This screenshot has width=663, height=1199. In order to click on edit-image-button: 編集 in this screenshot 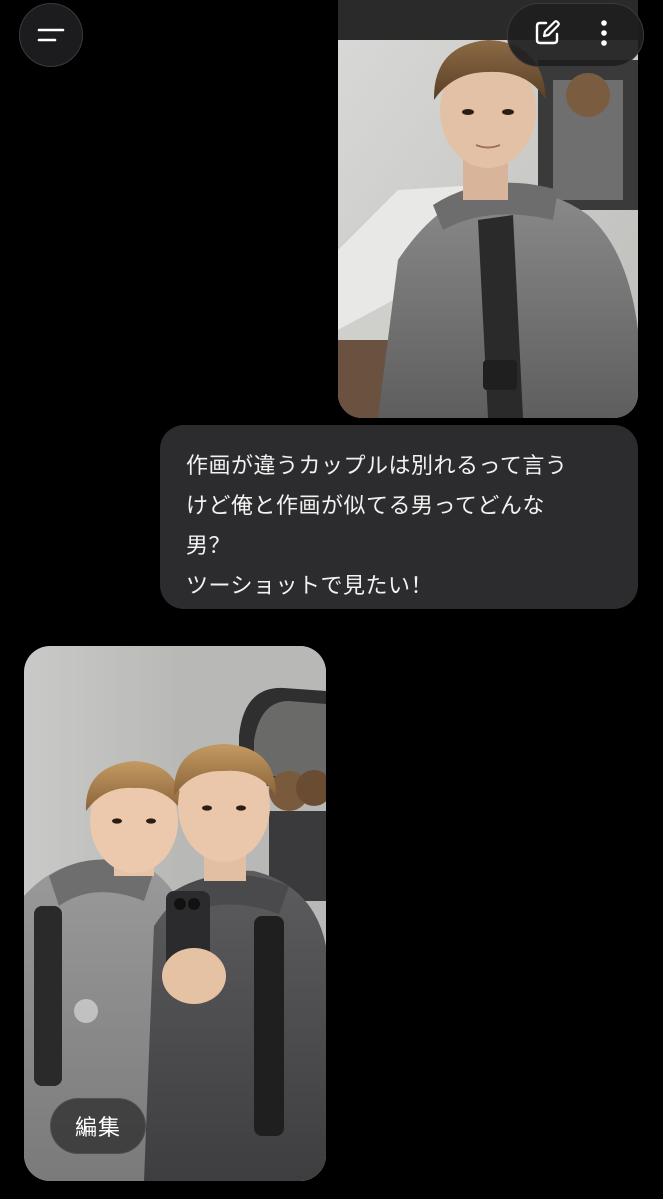, I will do `click(98, 1126)`.